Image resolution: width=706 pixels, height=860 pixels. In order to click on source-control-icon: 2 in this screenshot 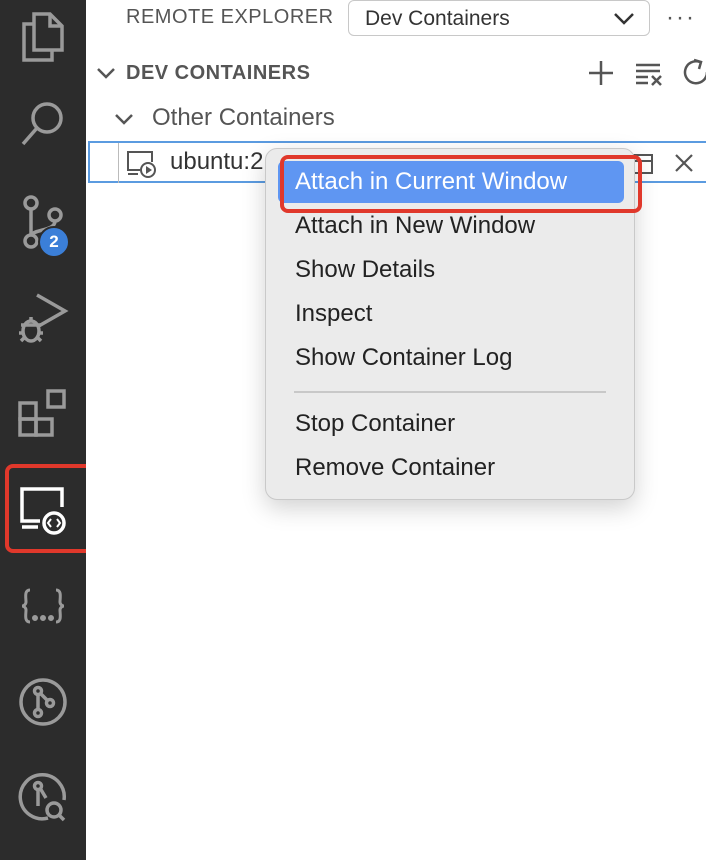, I will do `click(43, 222)`.